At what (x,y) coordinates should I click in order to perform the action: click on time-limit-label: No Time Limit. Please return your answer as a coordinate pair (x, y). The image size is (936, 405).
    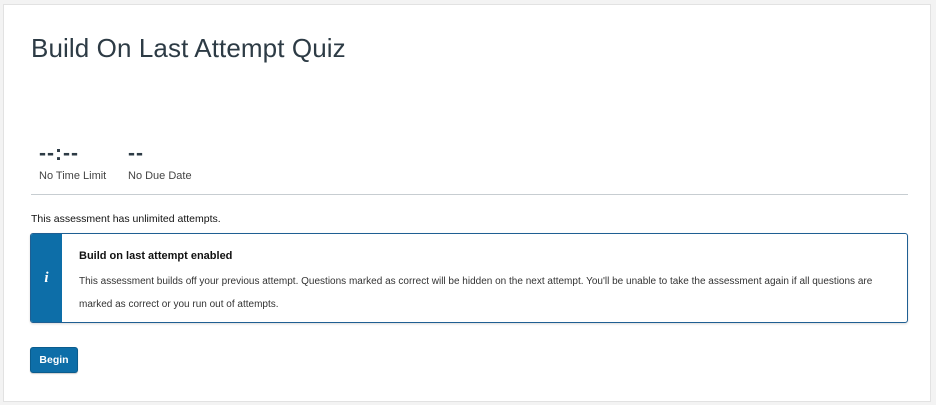
    Looking at the image, I should click on (73, 176).